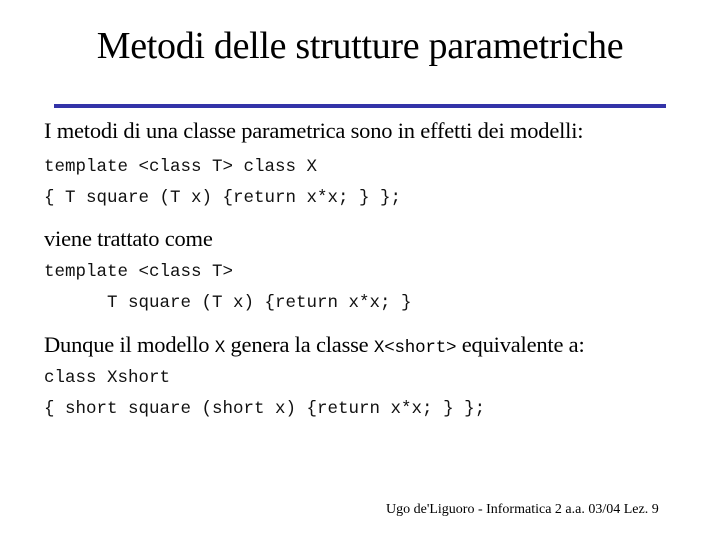 This screenshot has width=720, height=540. What do you see at coordinates (360, 46) in the screenshot?
I see `slide-title: Metodi delle strutture parametriche` at bounding box center [360, 46].